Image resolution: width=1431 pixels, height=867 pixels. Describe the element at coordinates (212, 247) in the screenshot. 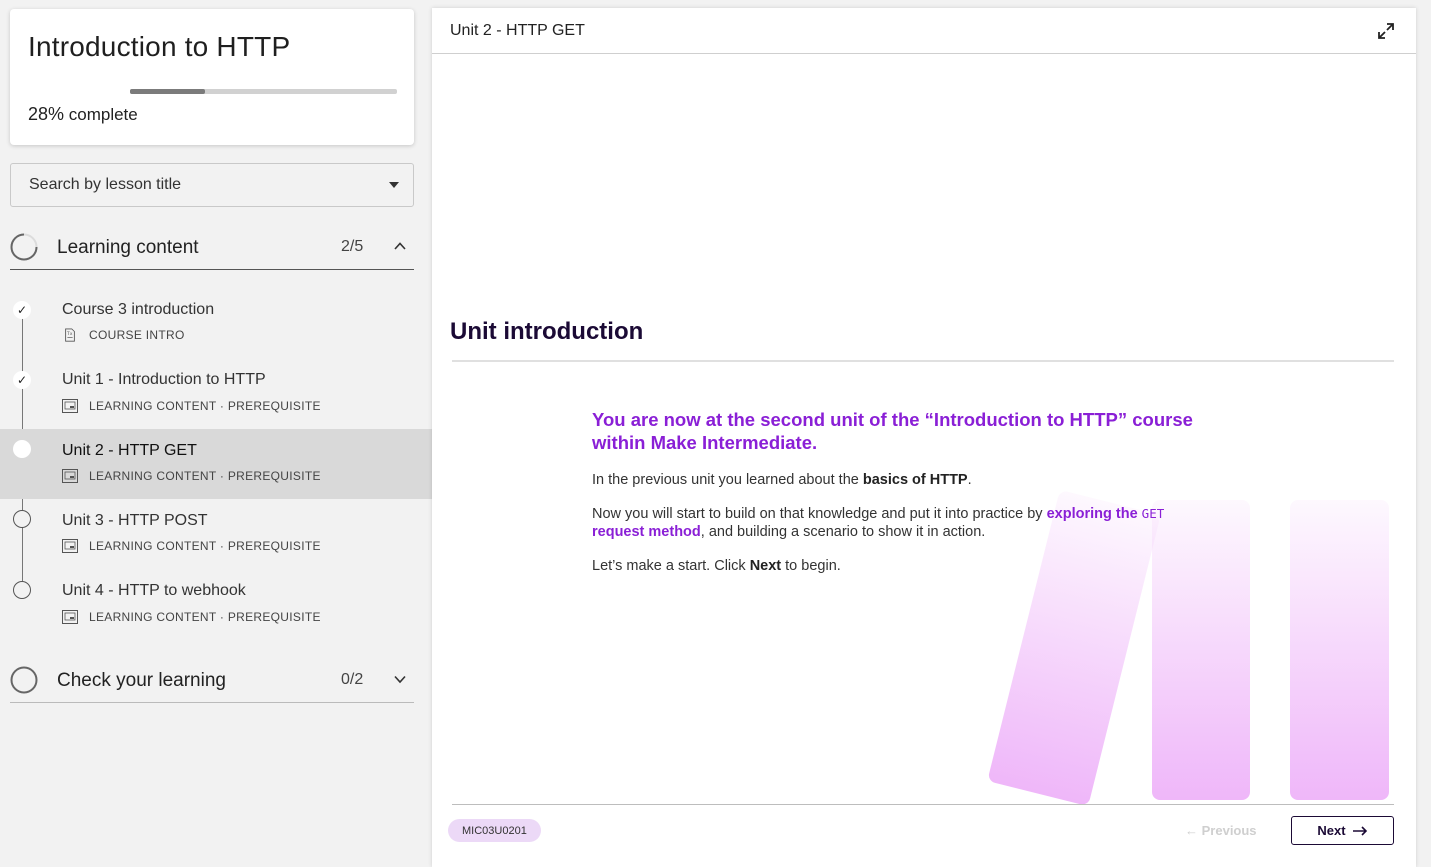

I see `section-header-learning-content: Learning content 2/5` at that location.